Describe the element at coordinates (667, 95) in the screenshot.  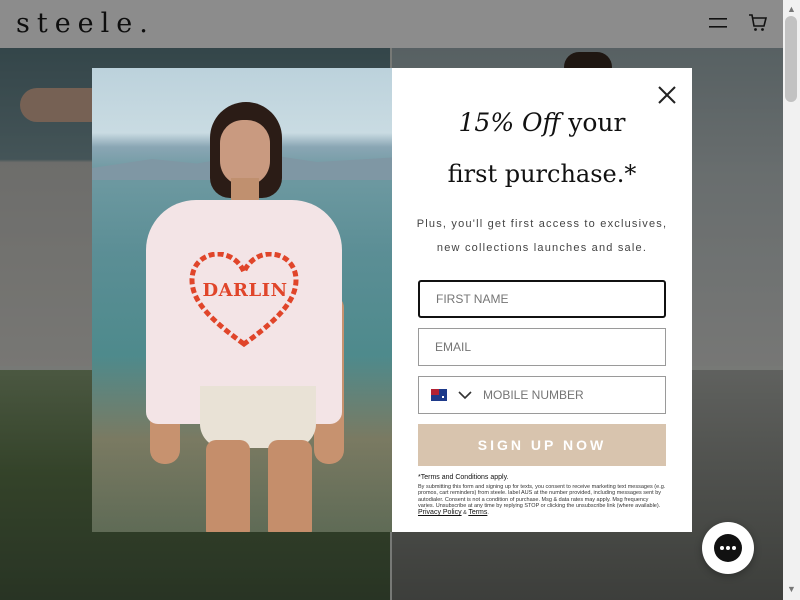
I see `close-icon` at that location.